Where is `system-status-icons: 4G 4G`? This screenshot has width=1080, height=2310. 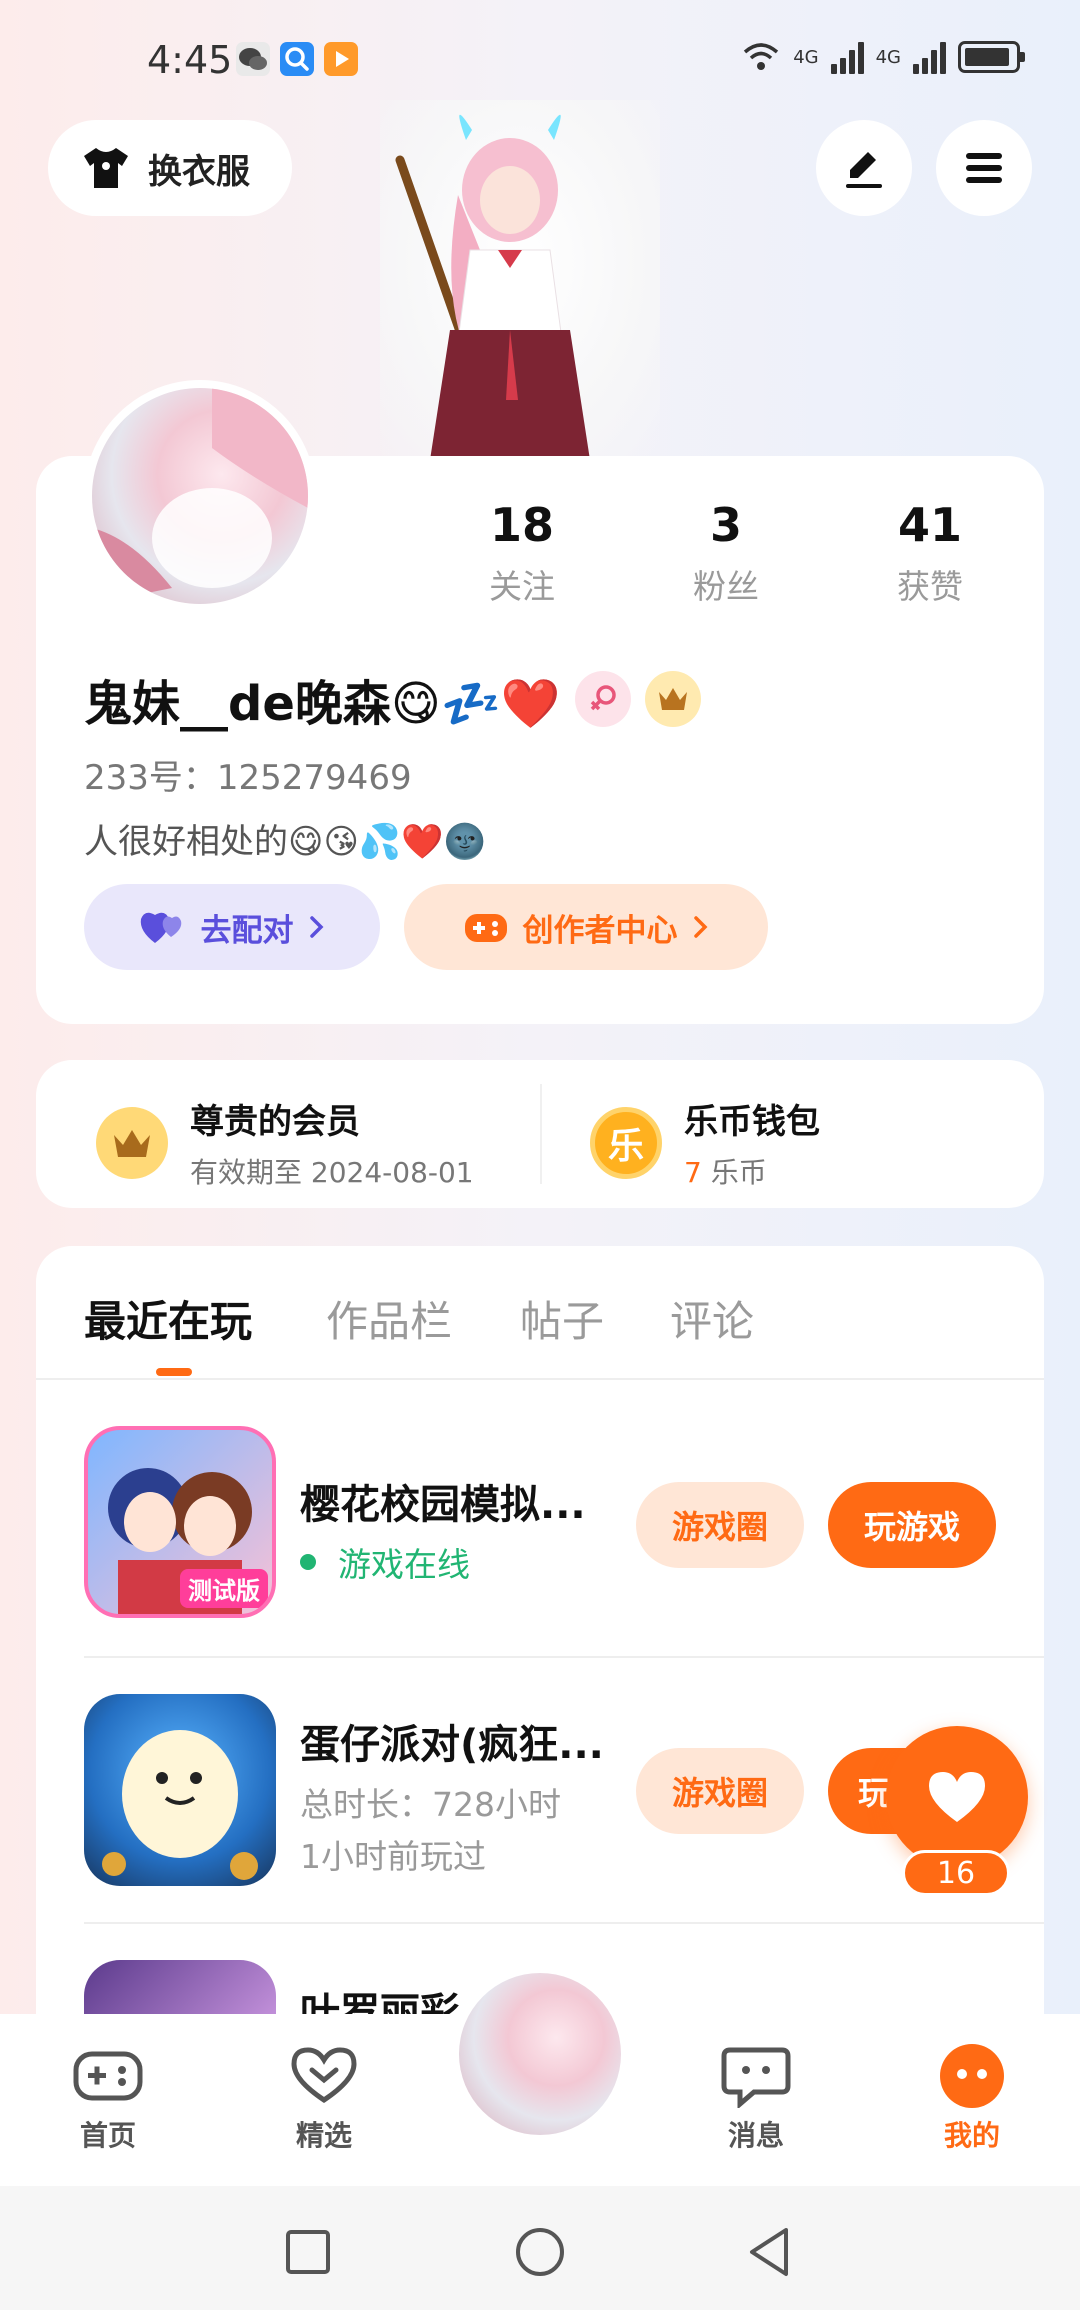 system-status-icons: 4G 4G is located at coordinates (883, 57).